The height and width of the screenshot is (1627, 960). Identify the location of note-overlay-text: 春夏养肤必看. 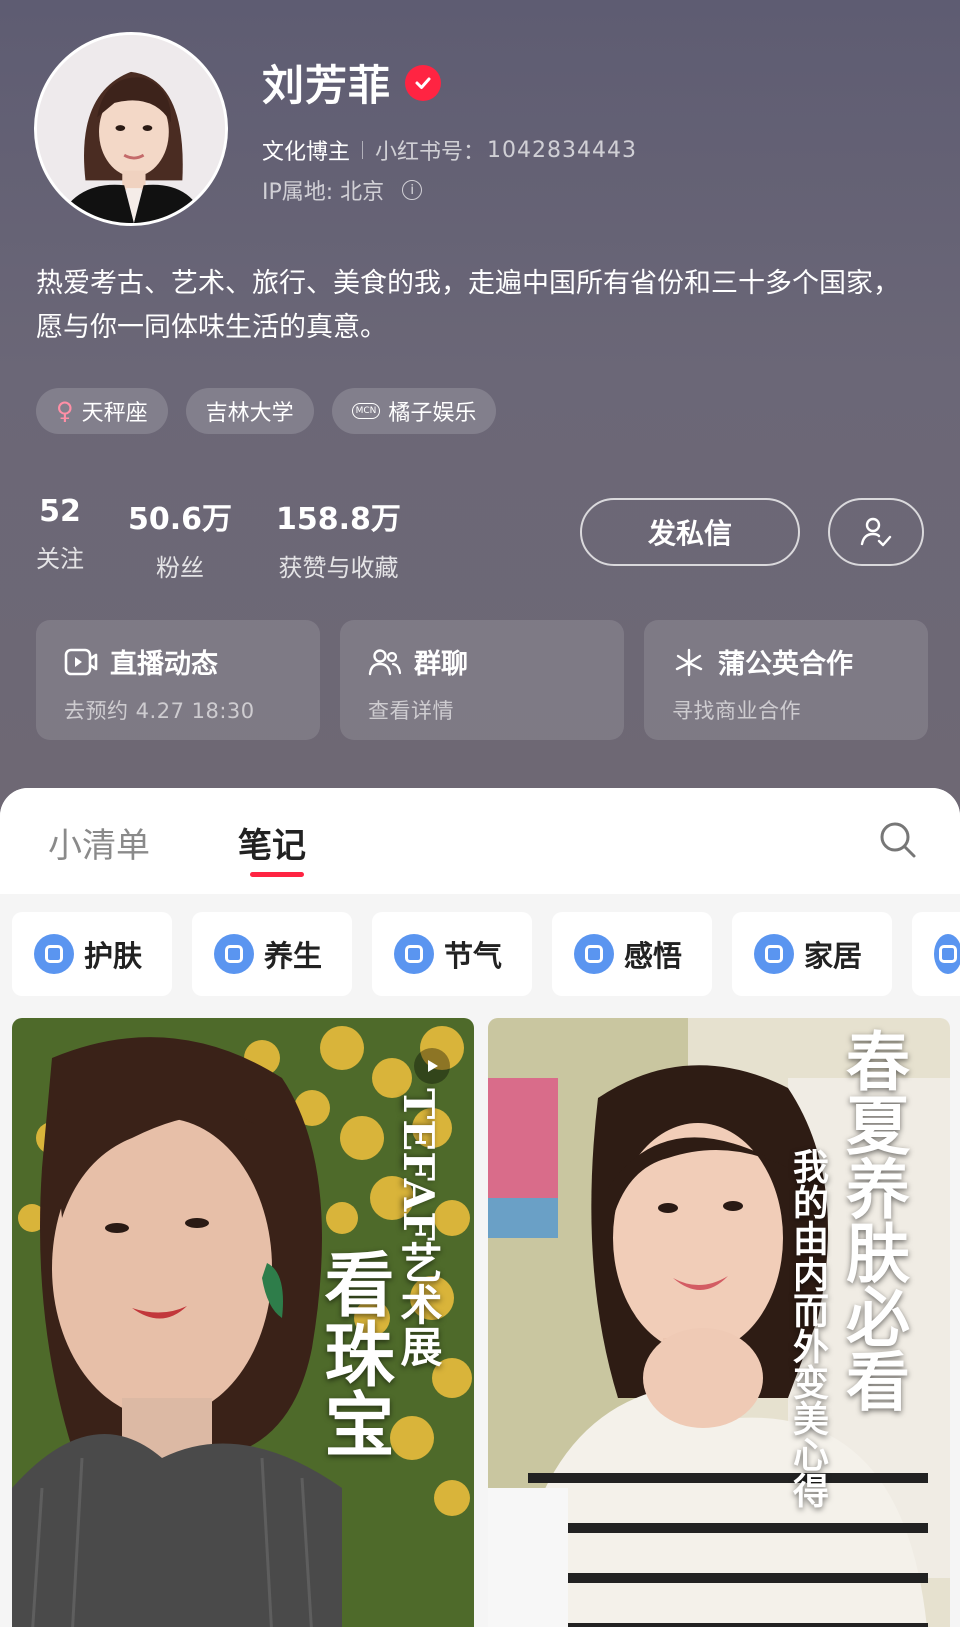
(872, 1220).